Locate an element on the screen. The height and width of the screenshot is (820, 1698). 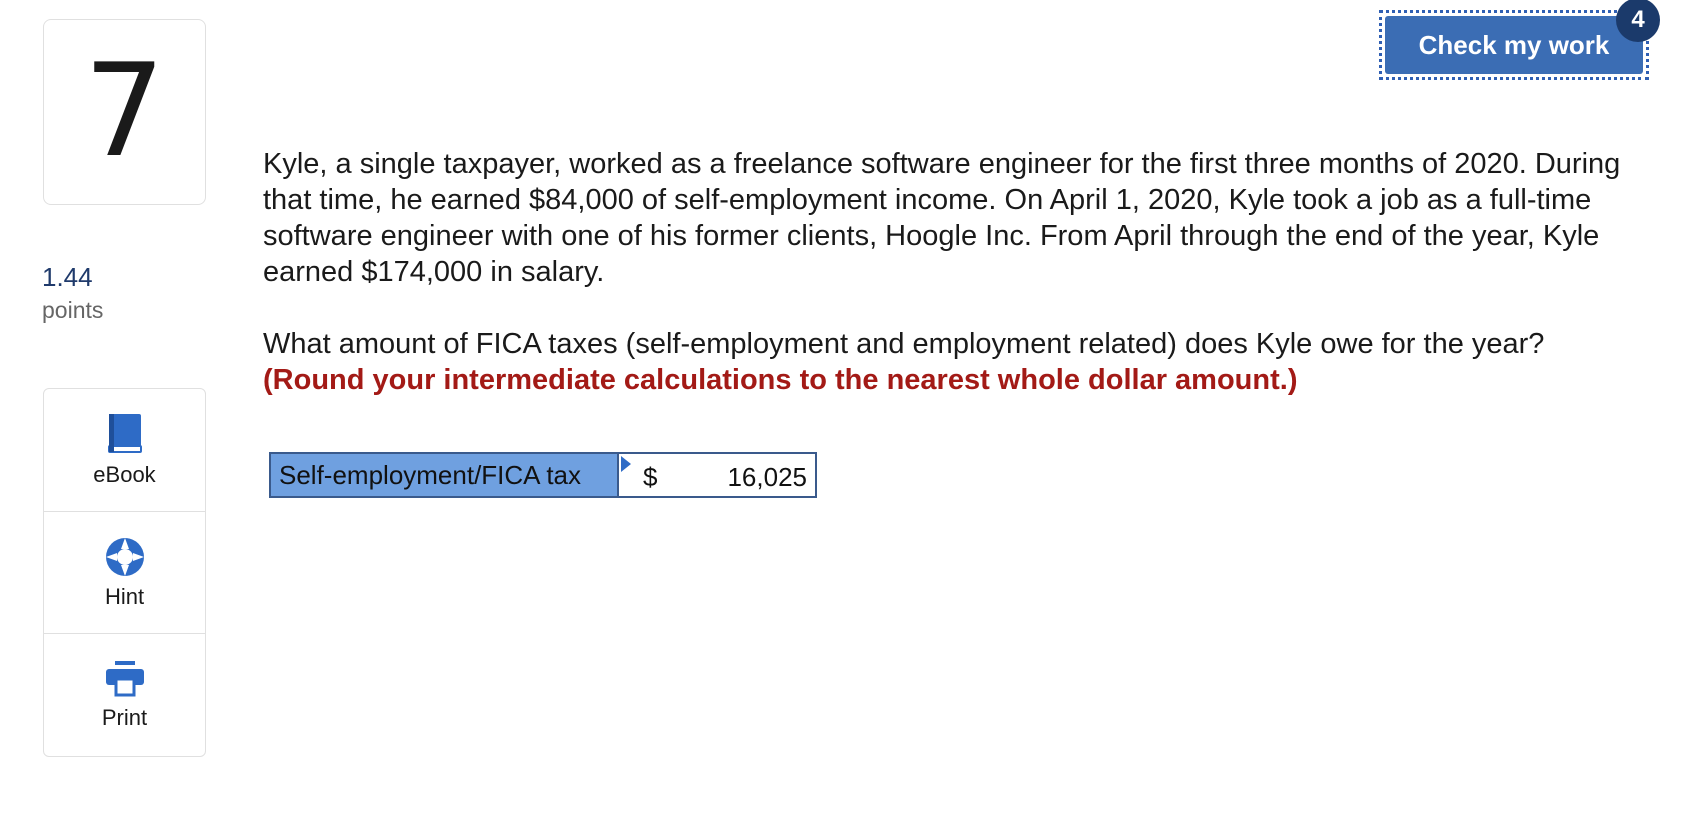
check-my-work-focus-ring: Check my work is located at coordinates (1514, 45).